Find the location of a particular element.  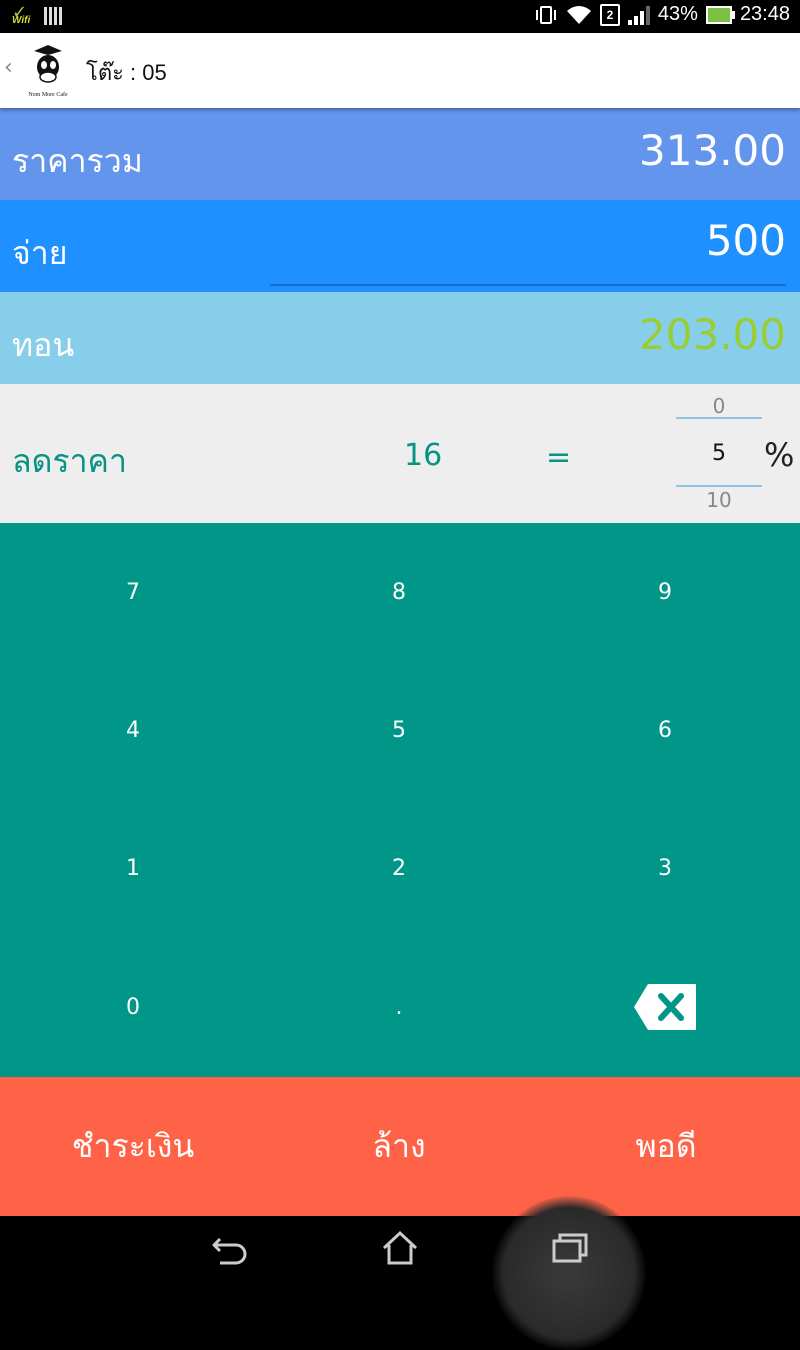

key-5: 5 is located at coordinates (399, 730).